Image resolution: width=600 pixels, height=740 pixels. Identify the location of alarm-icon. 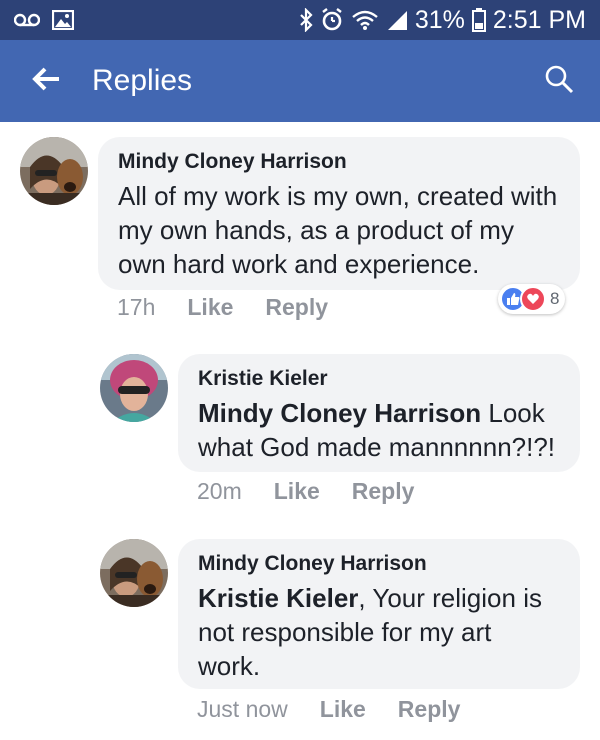
(332, 20).